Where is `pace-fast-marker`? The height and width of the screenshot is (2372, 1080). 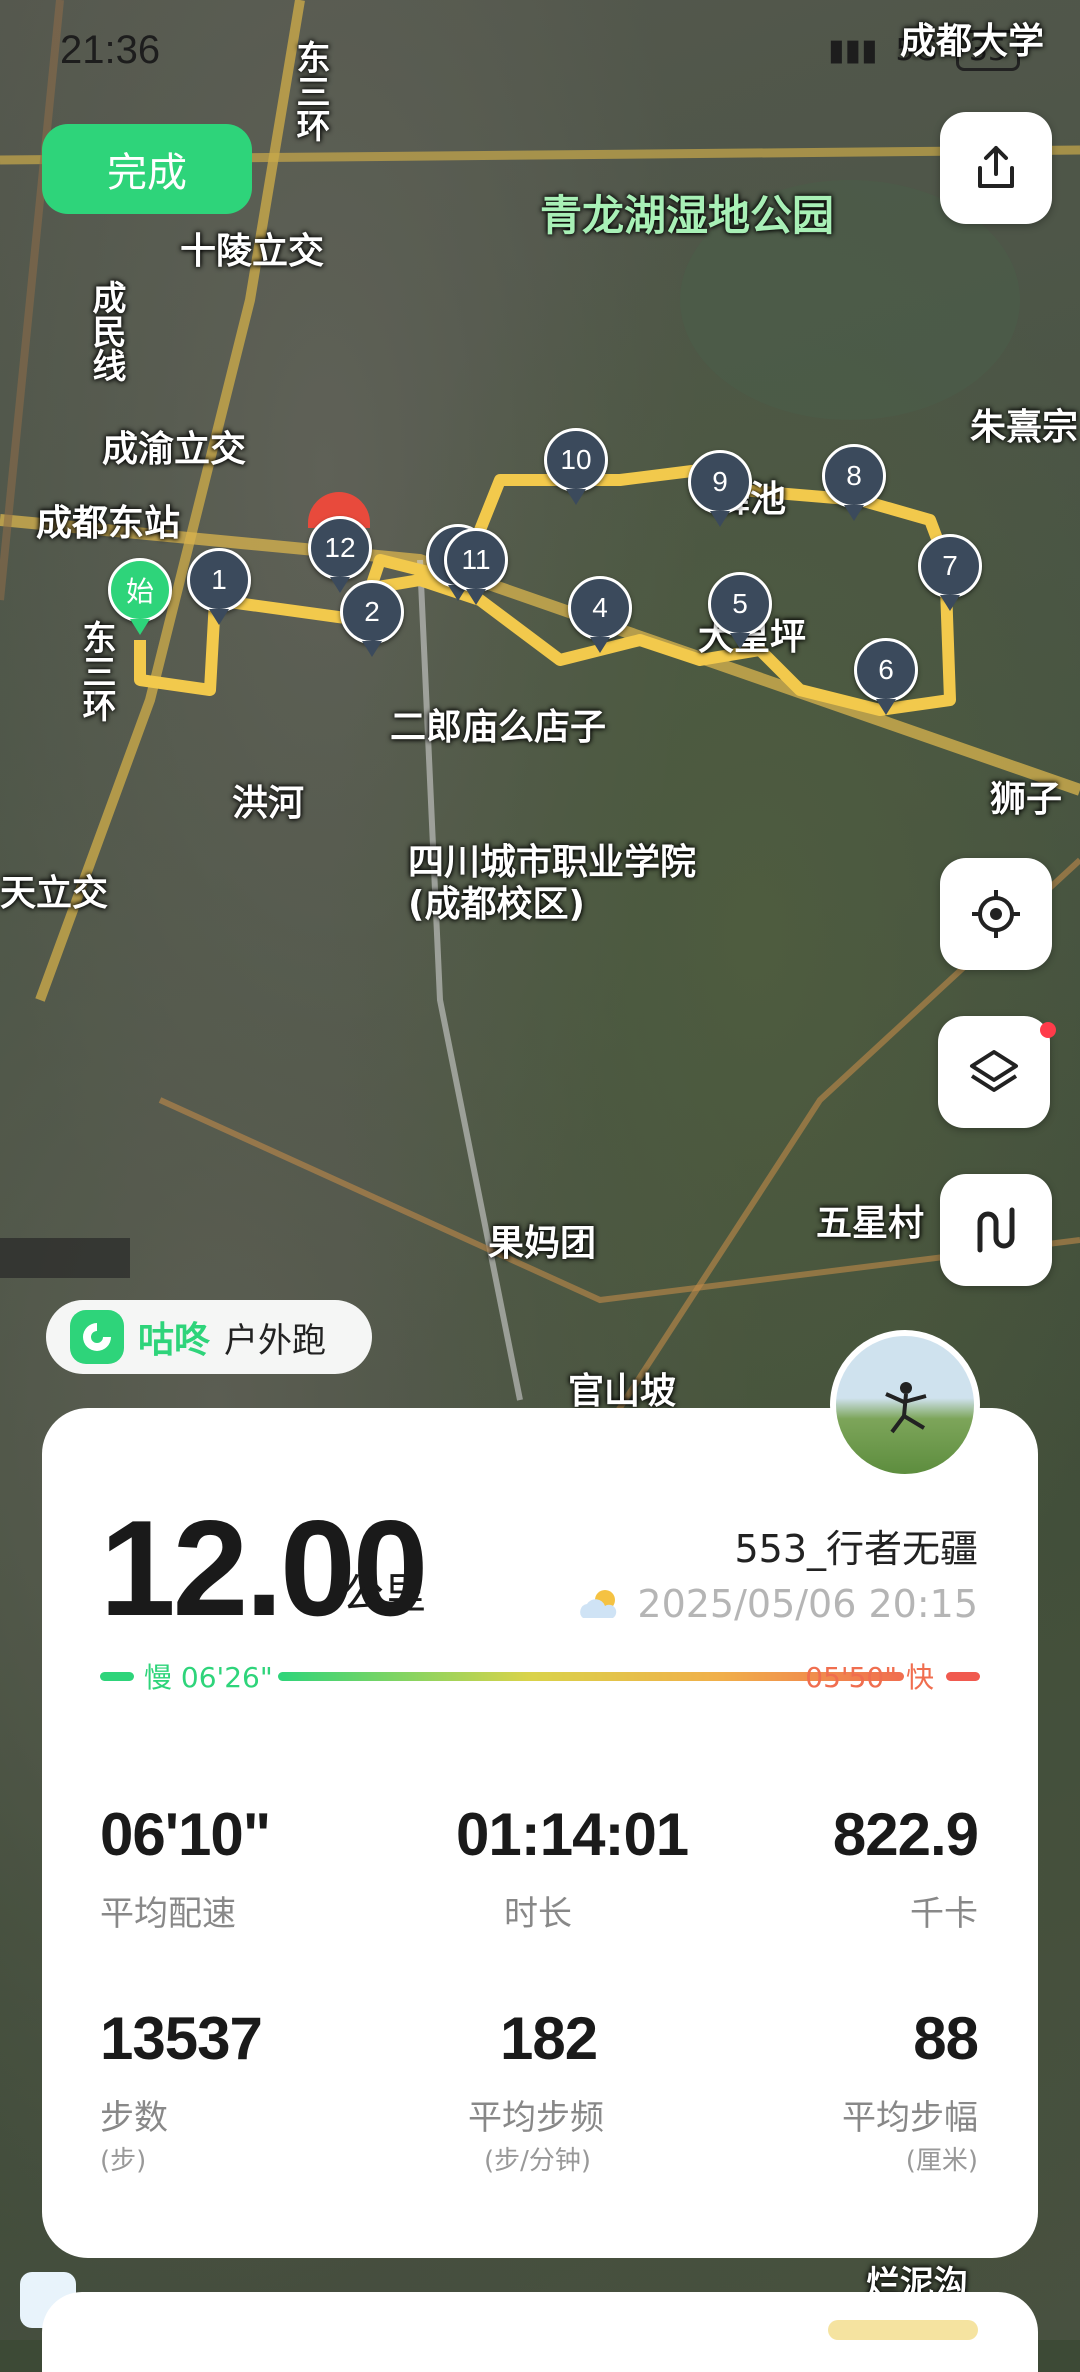
pace-fast-marker is located at coordinates (963, 1676).